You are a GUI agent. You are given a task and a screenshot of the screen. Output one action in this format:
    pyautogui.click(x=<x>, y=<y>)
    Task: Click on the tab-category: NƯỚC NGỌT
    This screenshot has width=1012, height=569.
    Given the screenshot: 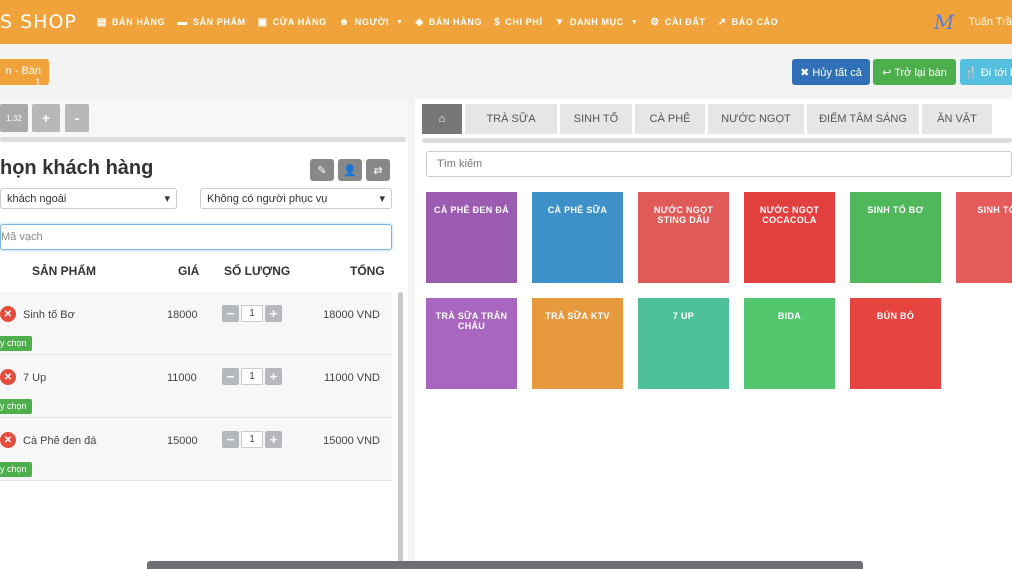 What is the action you would take?
    pyautogui.click(x=756, y=119)
    